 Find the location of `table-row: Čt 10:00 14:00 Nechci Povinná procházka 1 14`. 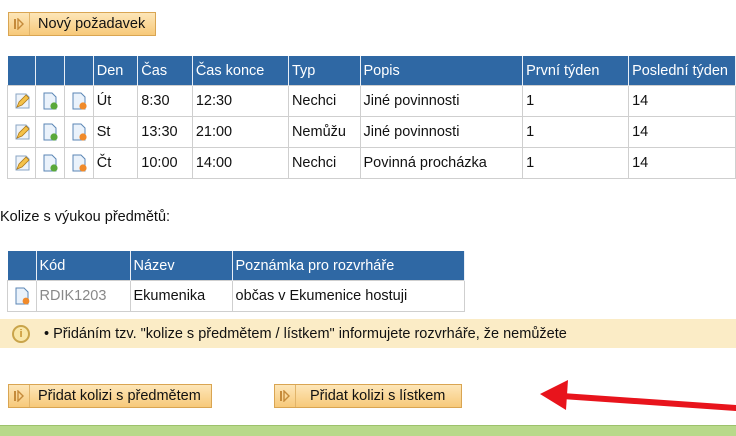

table-row: Čt 10:00 14:00 Nechci Povinná procházka 1 14 is located at coordinates (371, 163).